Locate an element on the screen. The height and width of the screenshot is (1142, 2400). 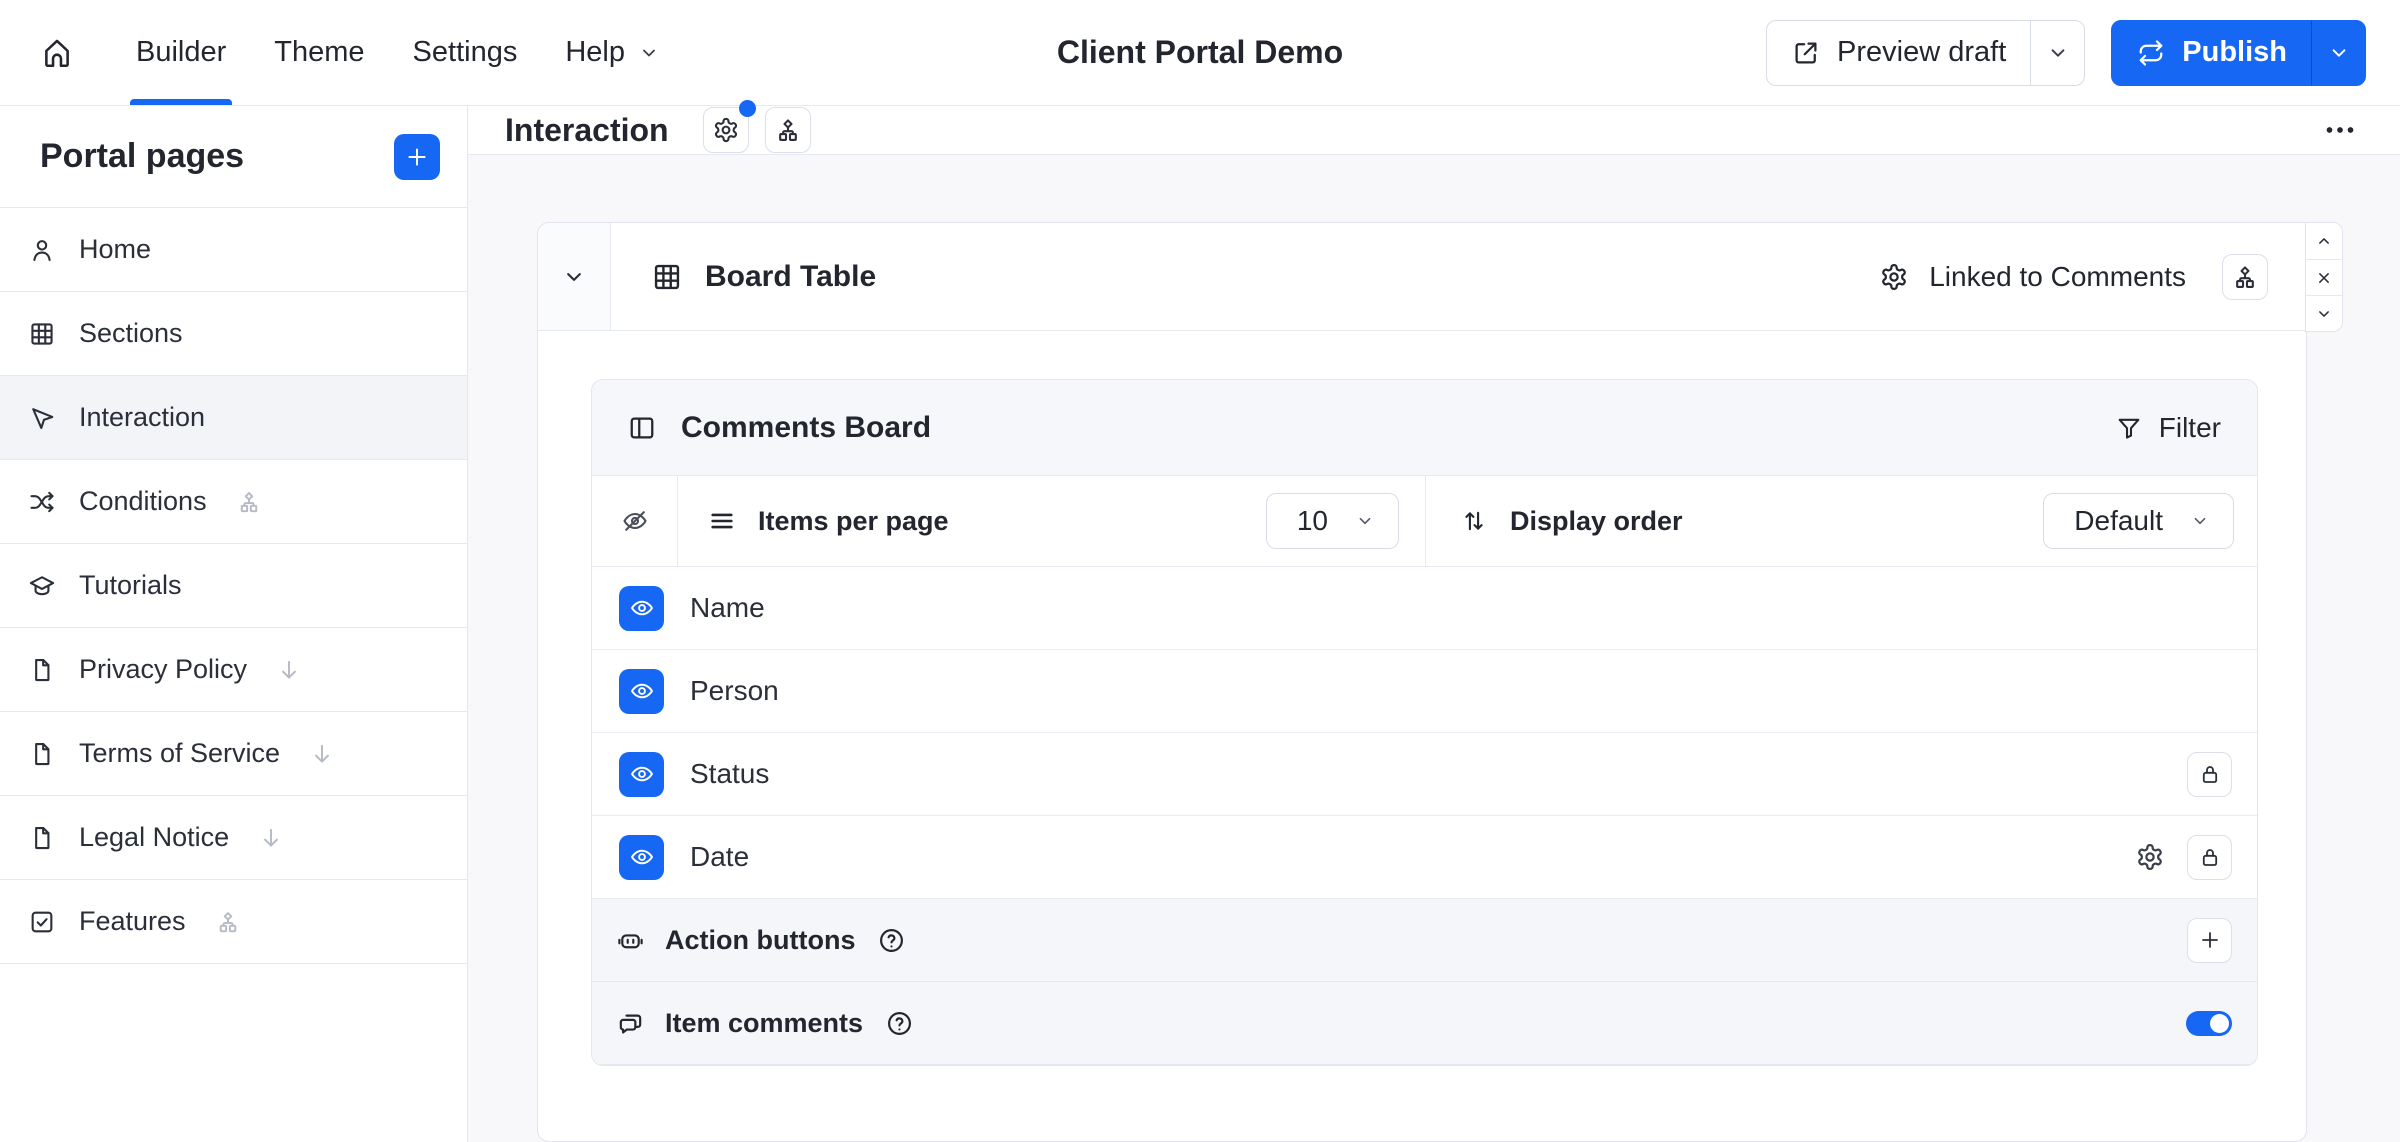
preview-draft-split-button: Preview draft is located at coordinates (1926, 52).